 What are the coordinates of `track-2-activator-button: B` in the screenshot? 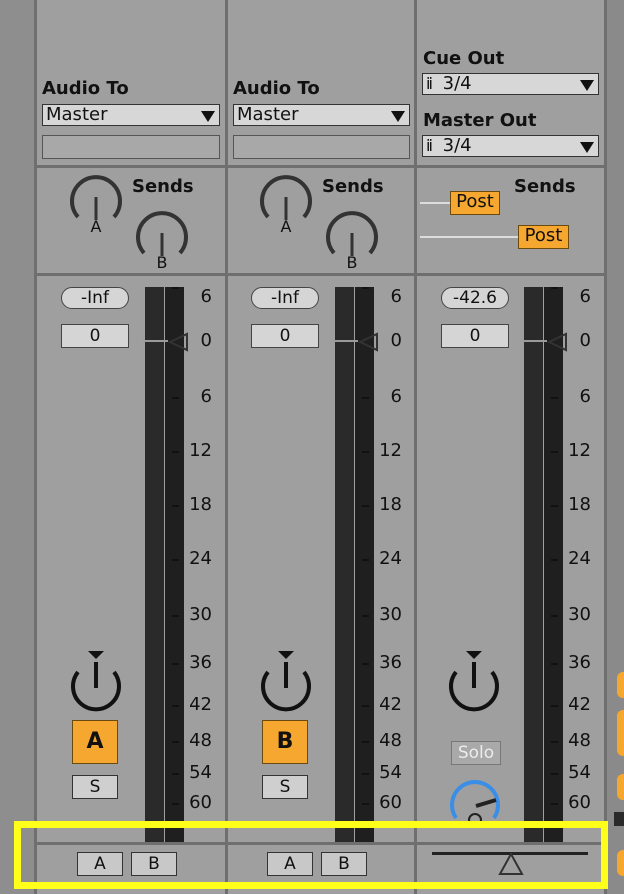 It's located at (285, 742).